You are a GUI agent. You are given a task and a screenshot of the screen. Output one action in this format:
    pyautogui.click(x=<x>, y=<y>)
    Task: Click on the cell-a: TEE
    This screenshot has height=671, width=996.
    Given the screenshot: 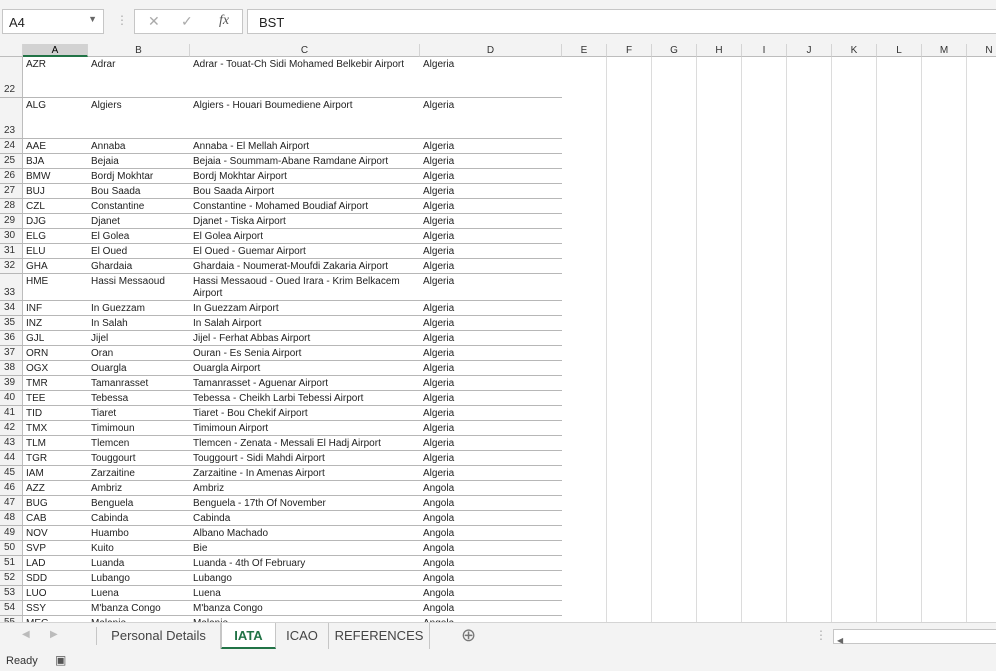 What is the action you would take?
    pyautogui.click(x=35, y=399)
    